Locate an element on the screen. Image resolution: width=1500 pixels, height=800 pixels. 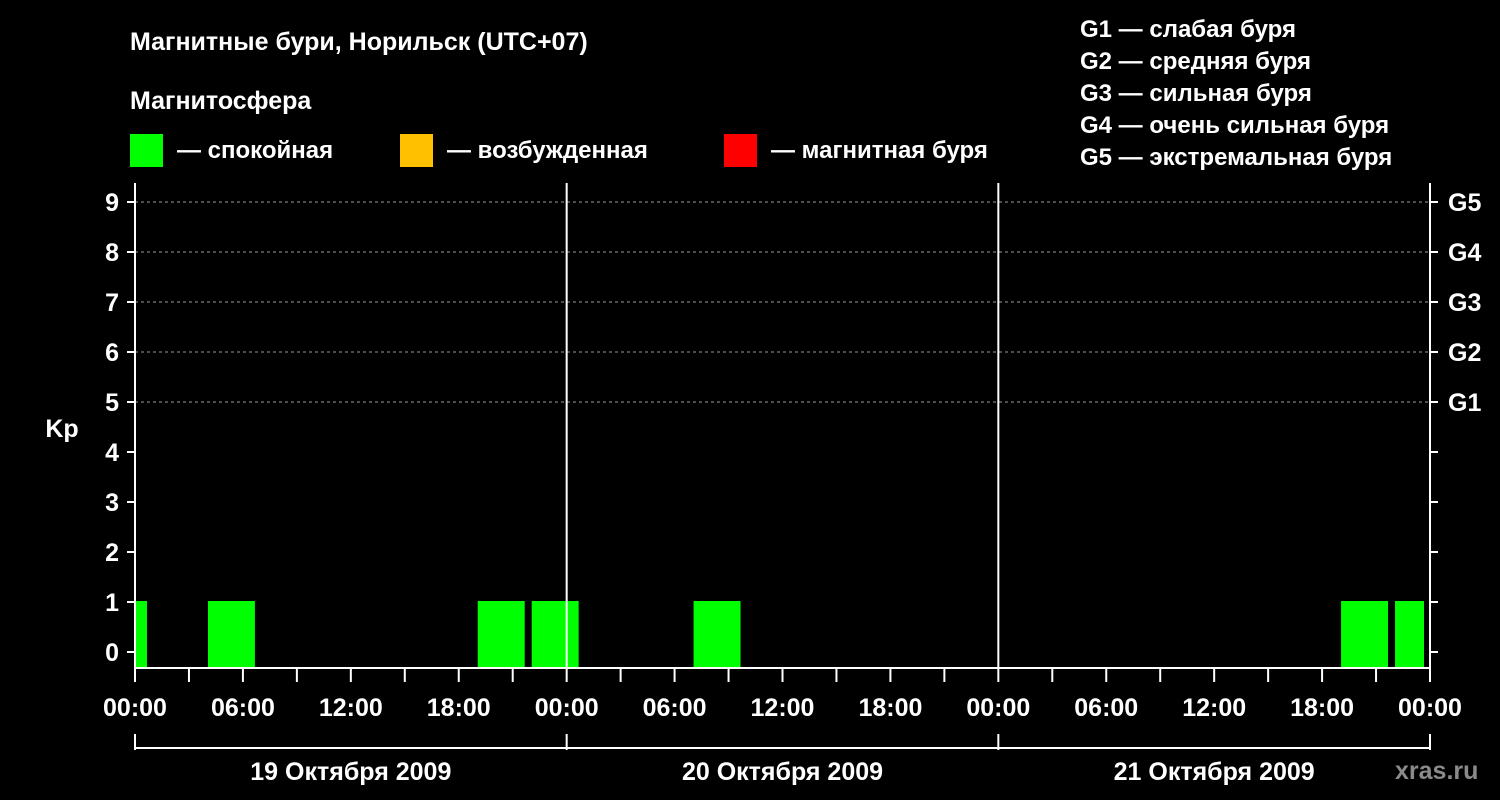
x-tick-label-7: 18:00 is located at coordinates (890, 708).